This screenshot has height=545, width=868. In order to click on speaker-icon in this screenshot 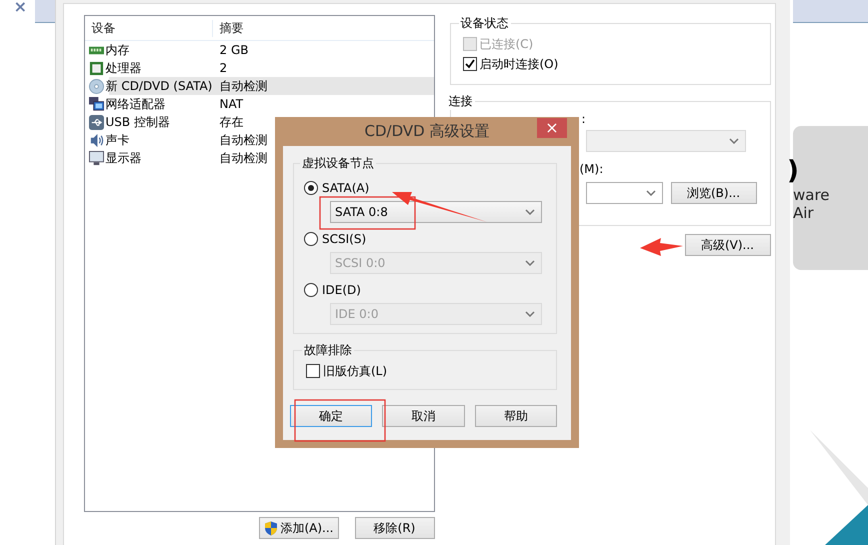, I will do `click(96, 140)`.